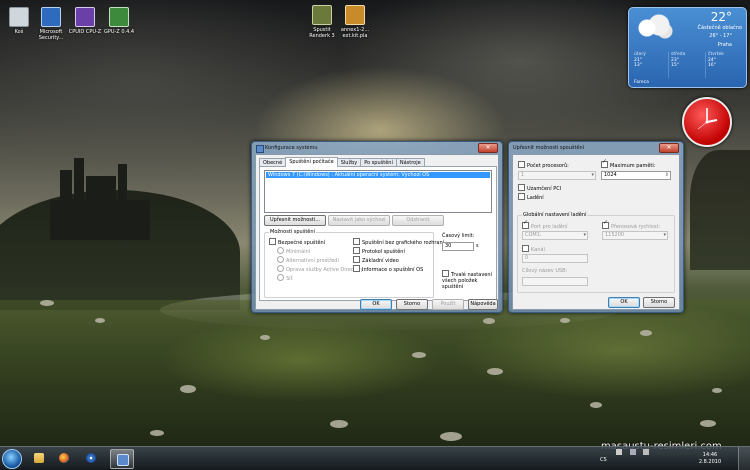  Describe the element at coordinates (85, 17) in the screenshot. I see `cpu-z-icon` at that location.